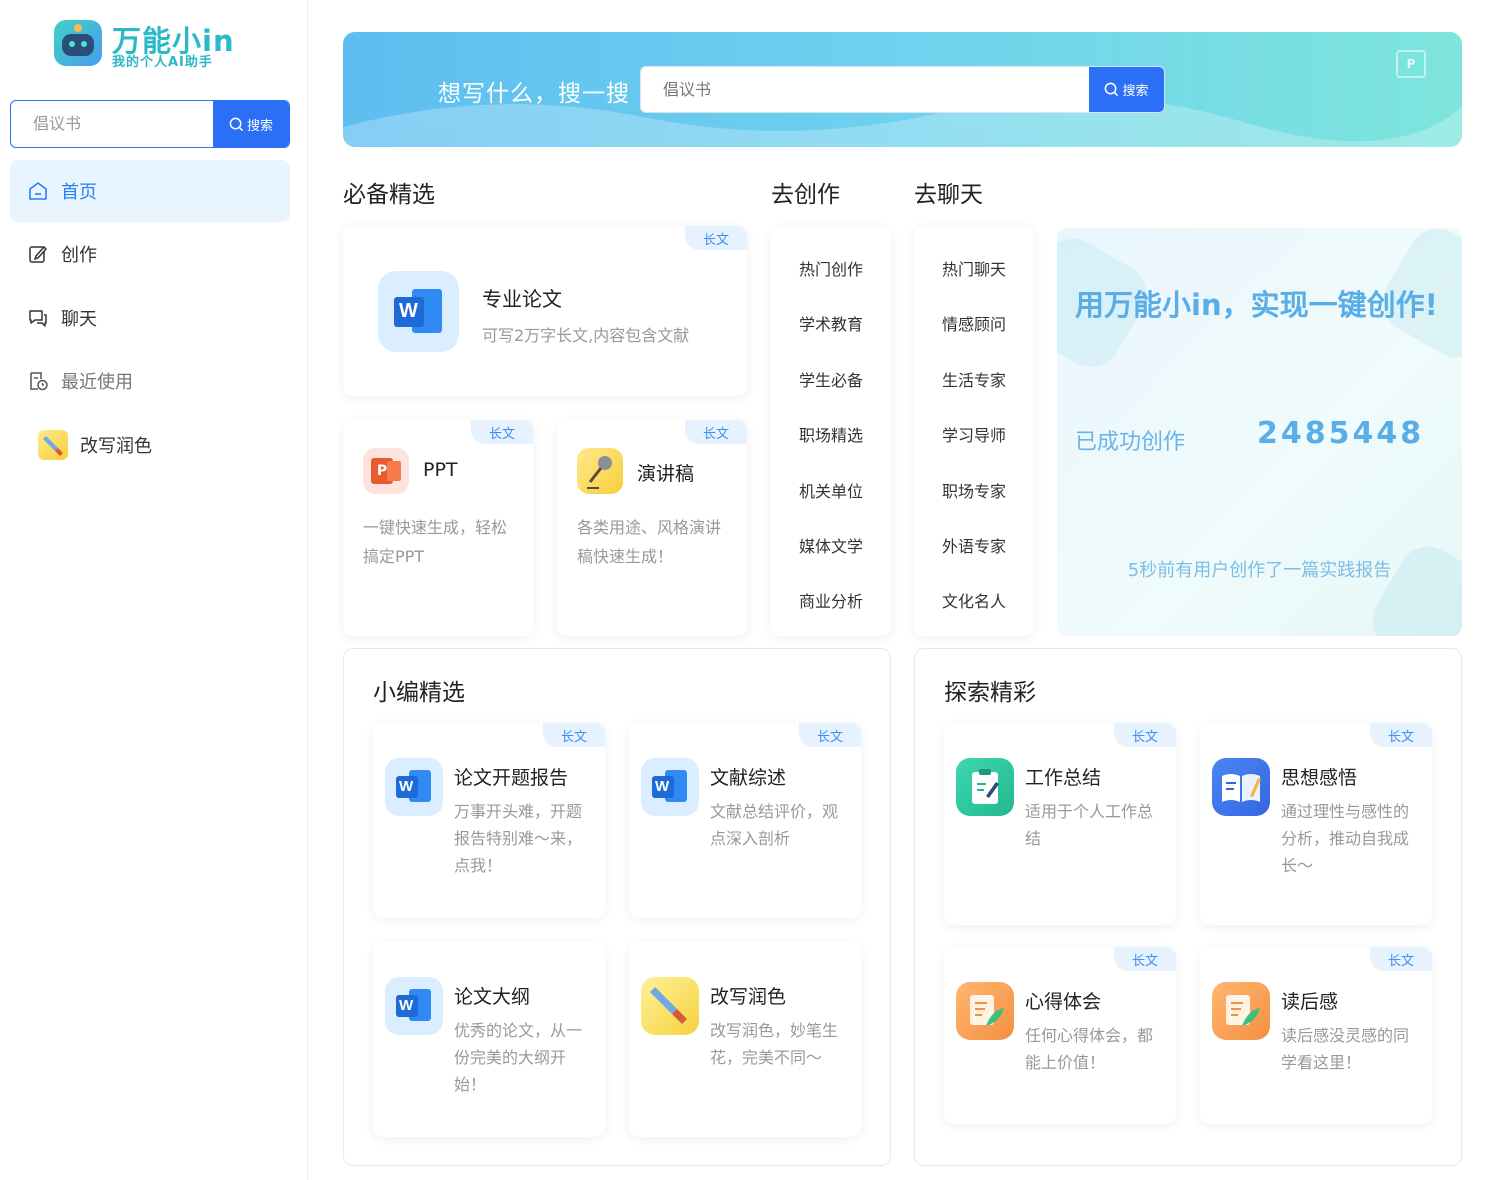 The image size is (1495, 1180). Describe the element at coordinates (162, 62) in the screenshot. I see `logo-subtitle: 我的个人AI助手` at that location.